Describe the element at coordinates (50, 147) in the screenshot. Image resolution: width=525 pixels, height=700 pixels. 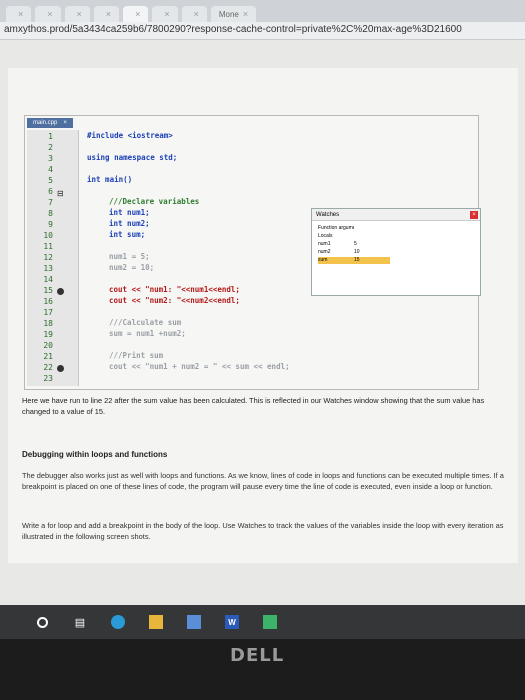
I see `line-number: 2` at that location.